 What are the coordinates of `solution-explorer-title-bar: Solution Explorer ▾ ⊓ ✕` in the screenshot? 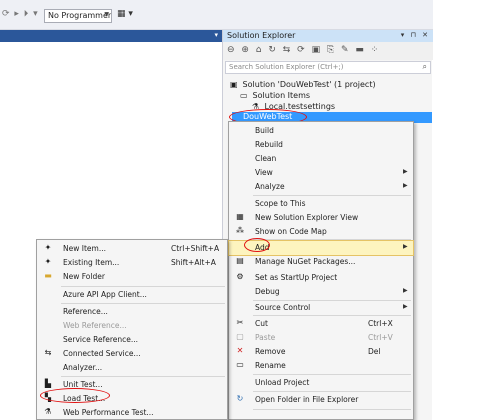 It's located at (328, 36).